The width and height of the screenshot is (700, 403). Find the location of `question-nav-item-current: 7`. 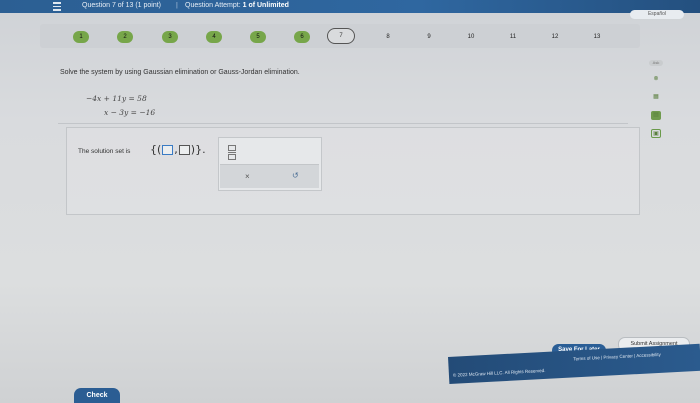

question-nav-item-current: 7 is located at coordinates (341, 36).